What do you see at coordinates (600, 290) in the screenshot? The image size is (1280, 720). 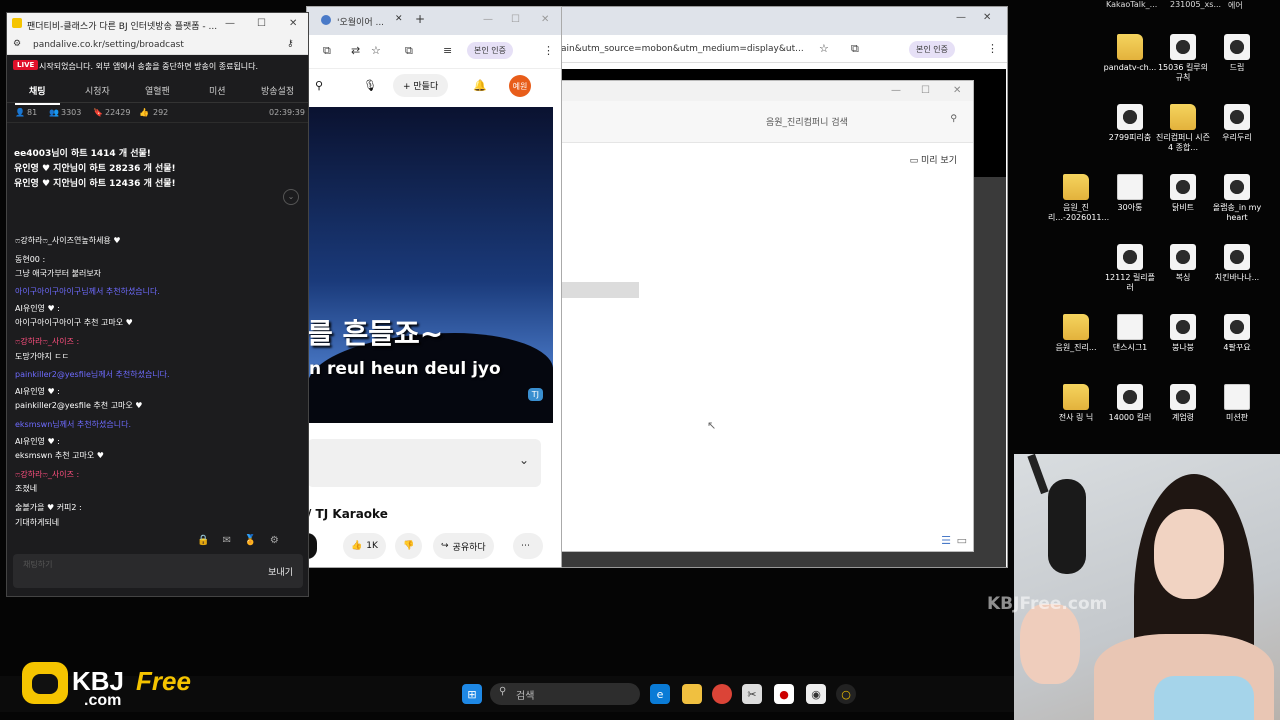 I see `selected-row` at bounding box center [600, 290].